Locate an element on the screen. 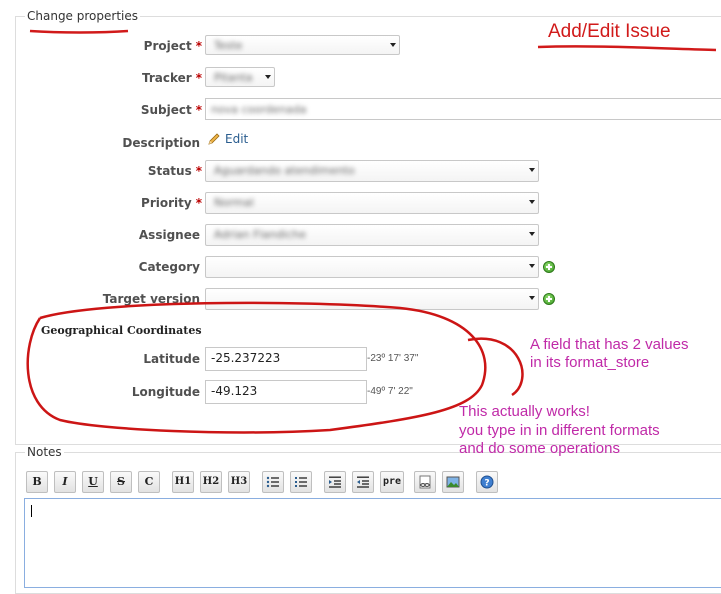  priority-label: Priority * is located at coordinates (171, 203).